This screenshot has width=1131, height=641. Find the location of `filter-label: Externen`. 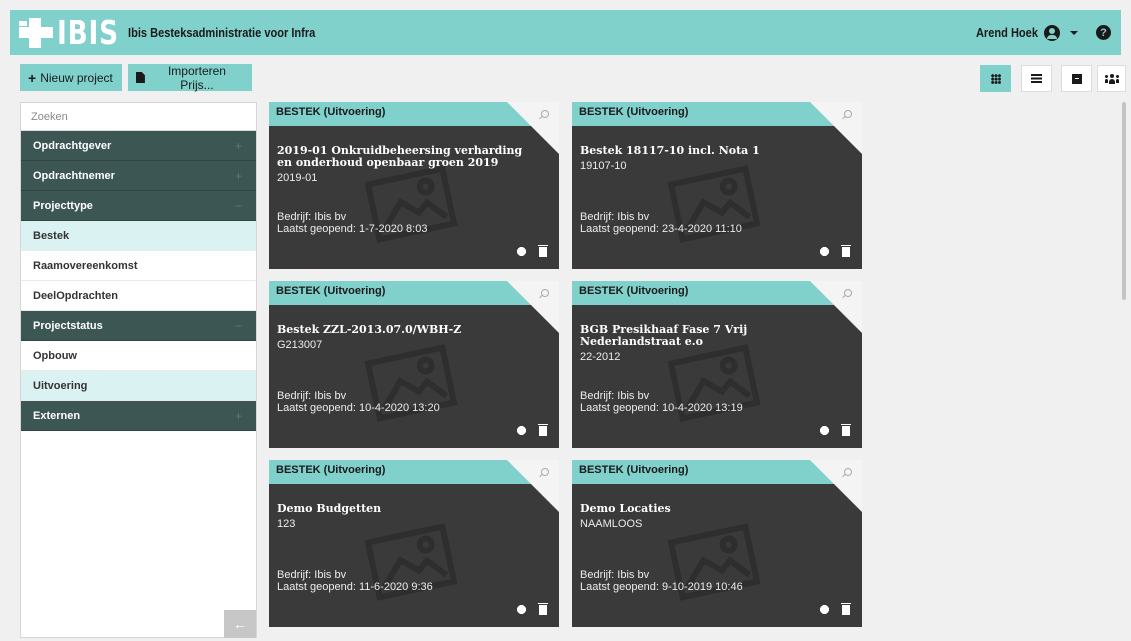

filter-label: Externen is located at coordinates (57, 415).